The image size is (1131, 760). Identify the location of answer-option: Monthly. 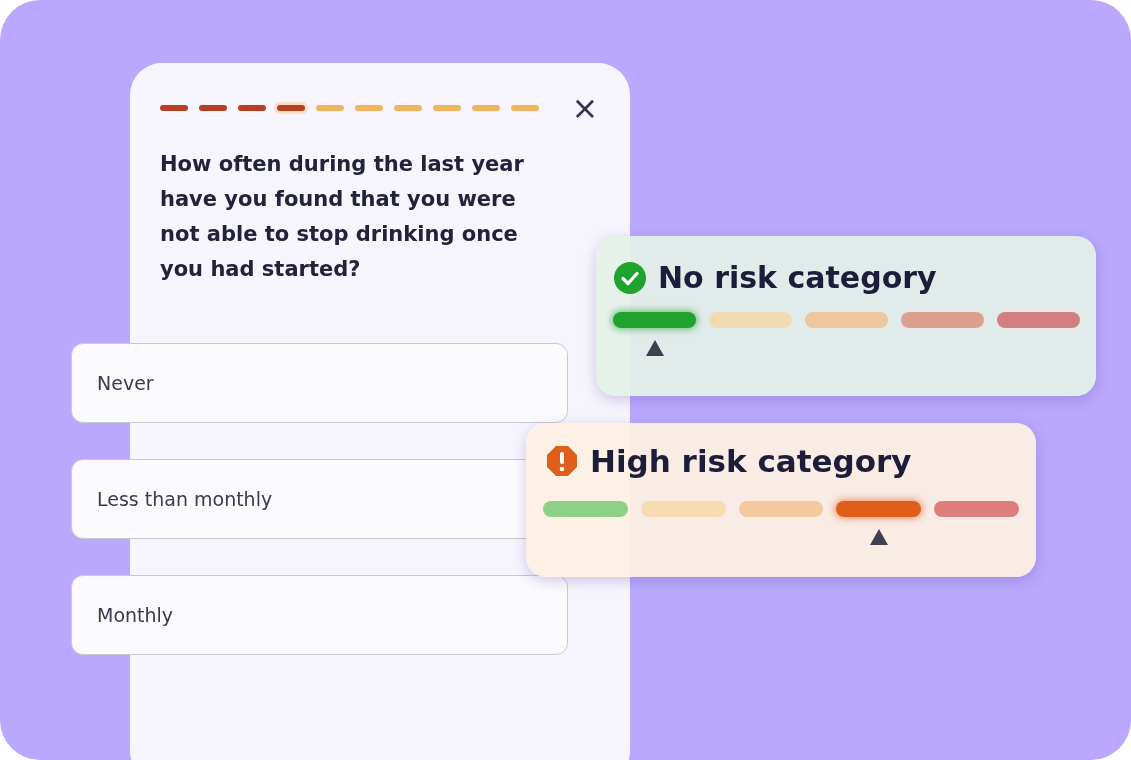
(319, 615).